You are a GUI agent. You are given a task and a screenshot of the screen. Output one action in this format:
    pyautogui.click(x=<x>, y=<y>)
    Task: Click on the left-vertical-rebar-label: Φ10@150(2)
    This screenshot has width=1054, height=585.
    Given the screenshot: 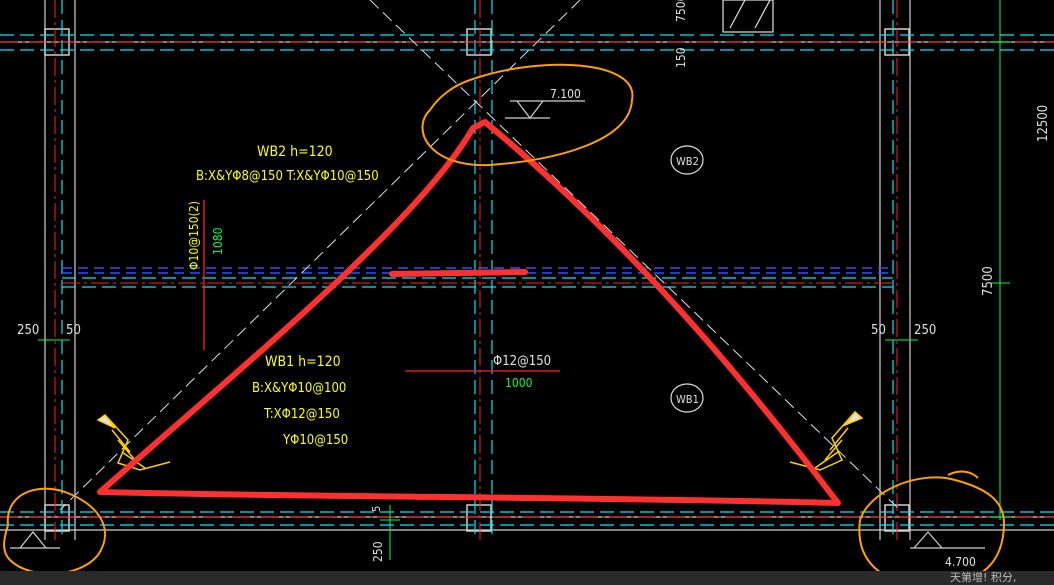 What is the action you would take?
    pyautogui.click(x=194, y=235)
    